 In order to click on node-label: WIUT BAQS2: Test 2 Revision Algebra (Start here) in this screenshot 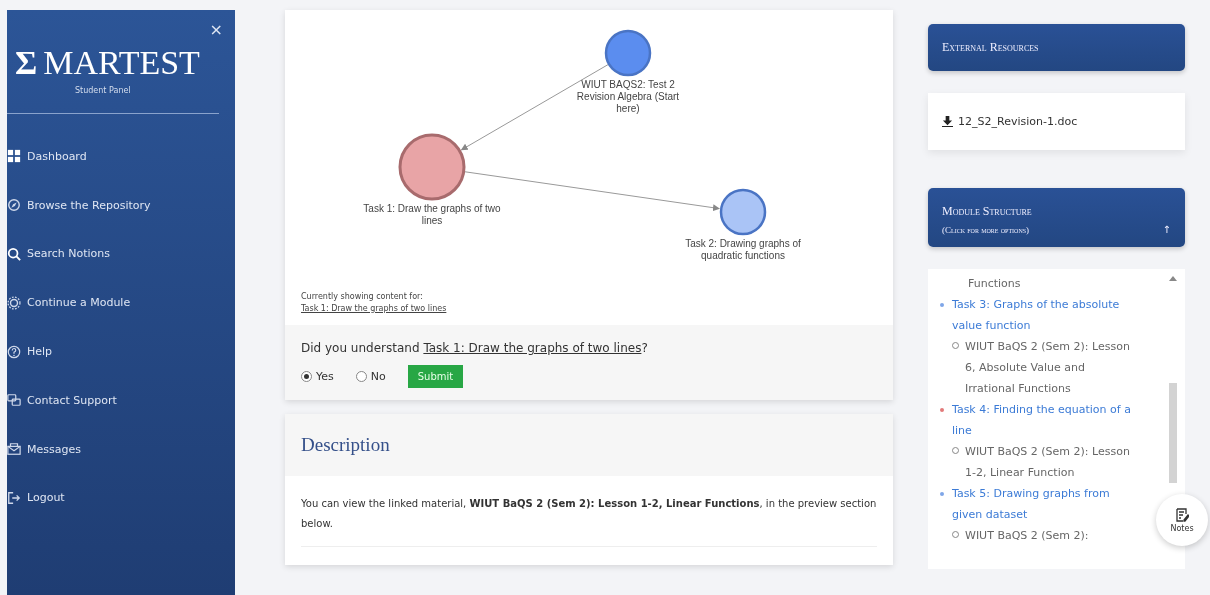, I will do `click(628, 97)`.